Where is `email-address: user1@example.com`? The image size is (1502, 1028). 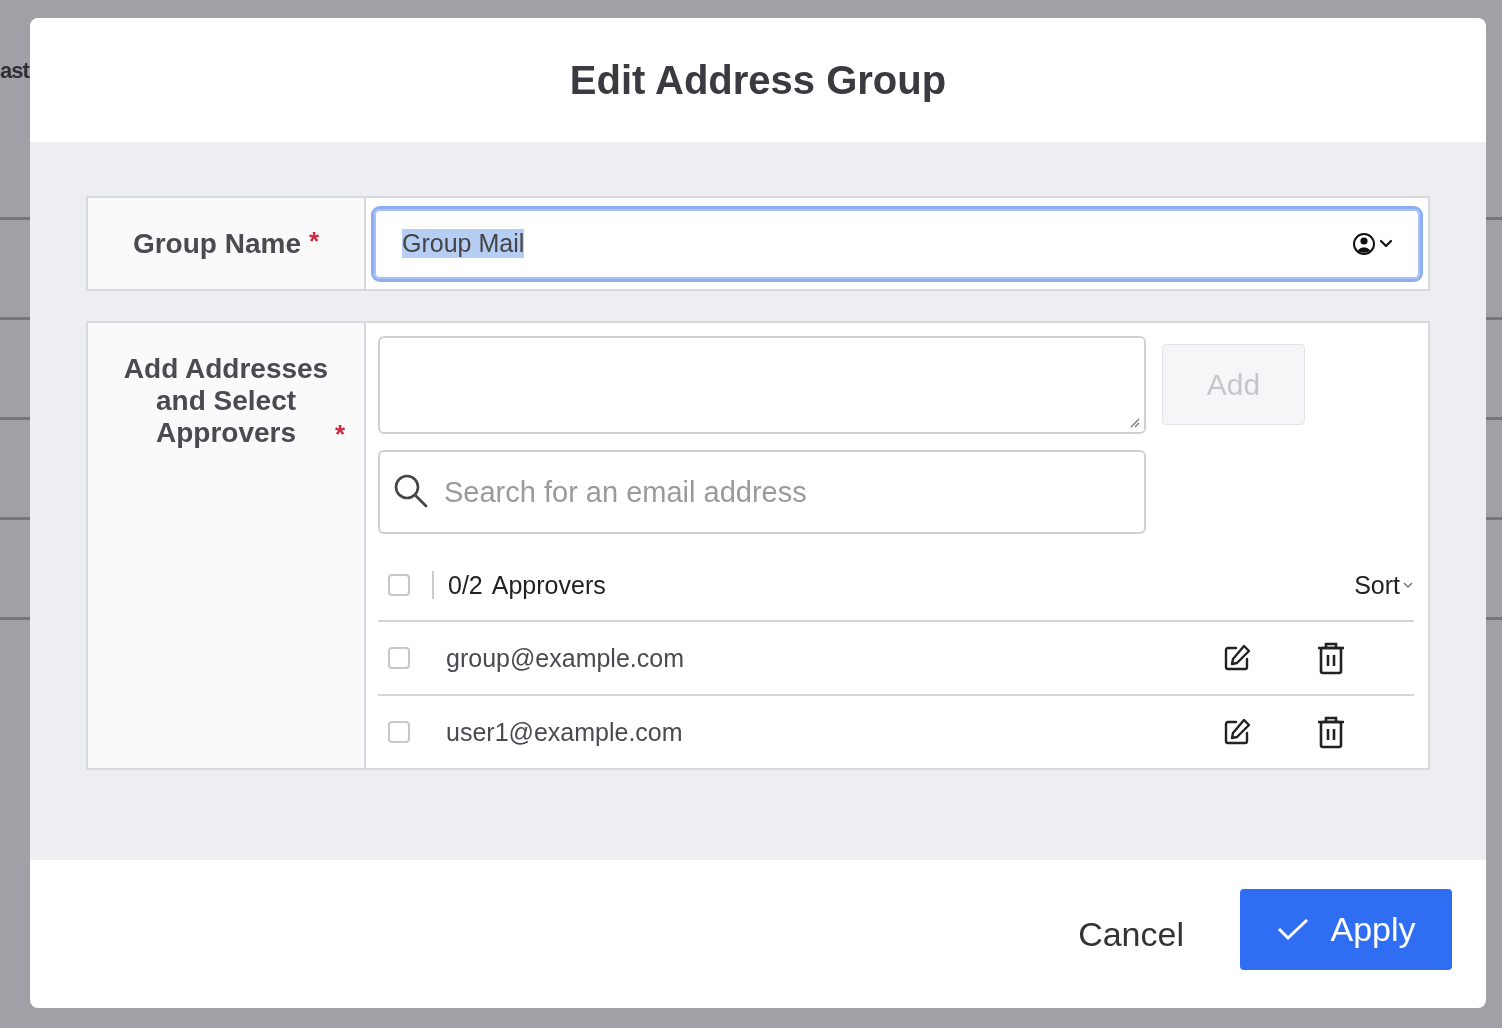
email-address: user1@example.com is located at coordinates (564, 732).